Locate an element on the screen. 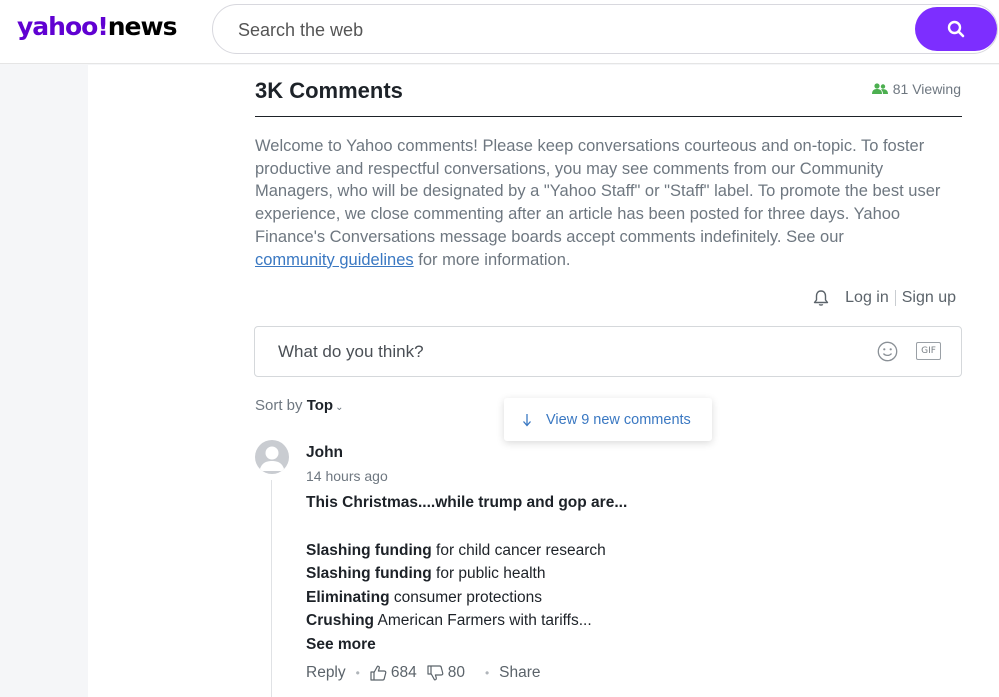 The image size is (999, 697). chevron-down-icon: ⌄ is located at coordinates (339, 407).